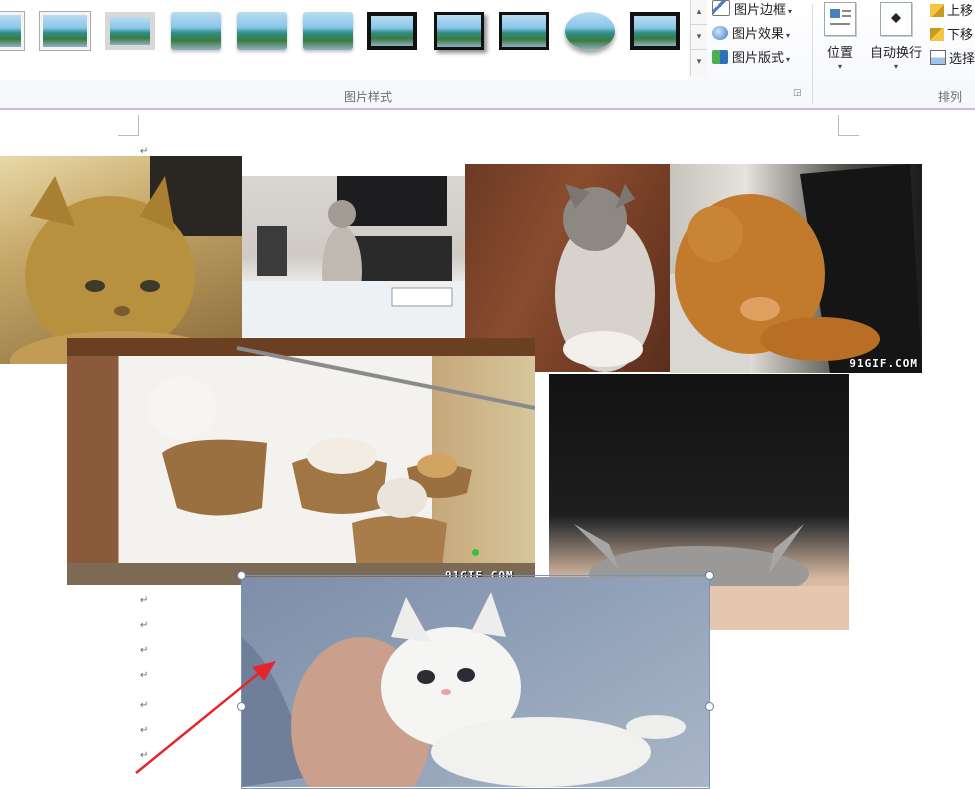 The width and height of the screenshot is (975, 789). Describe the element at coordinates (262, 31) in the screenshot. I see `style-reflected` at that location.